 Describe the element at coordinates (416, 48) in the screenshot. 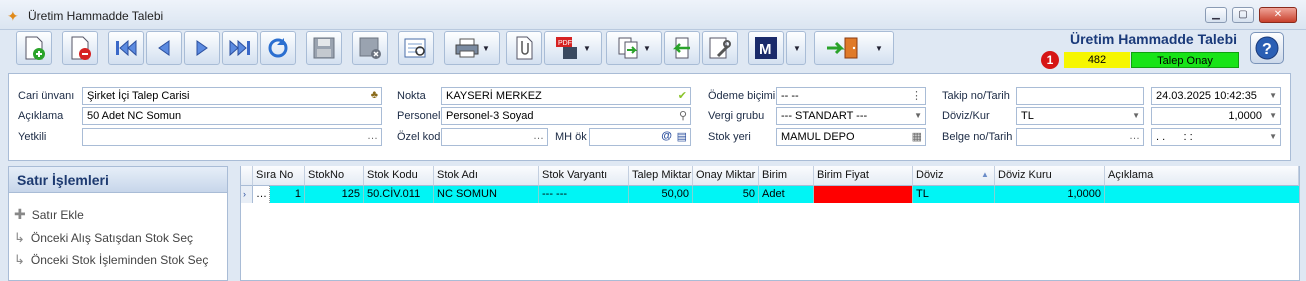

I see `print-preview-button` at that location.